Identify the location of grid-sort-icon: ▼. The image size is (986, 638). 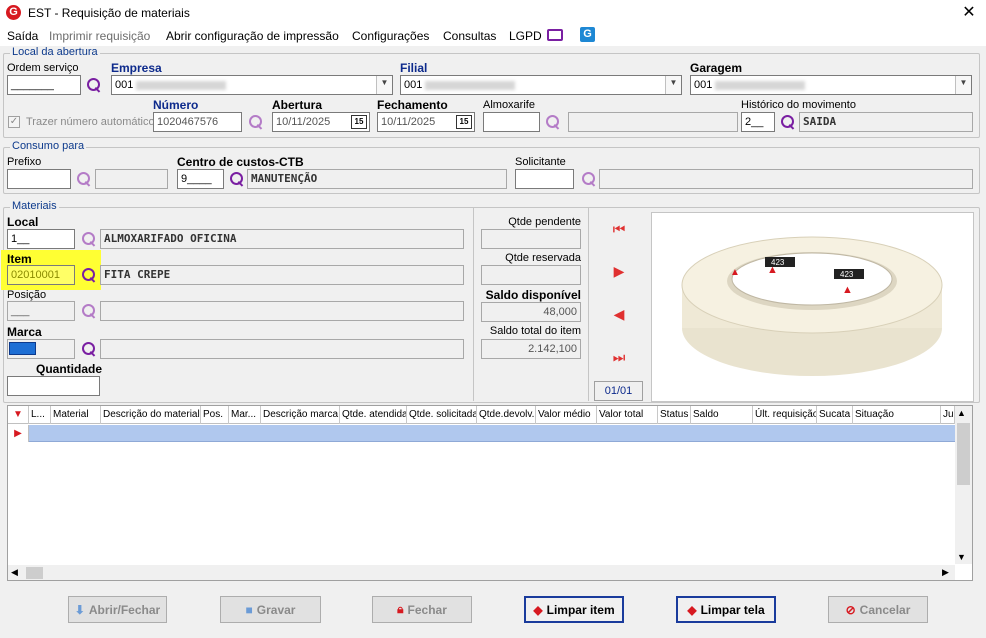
(18, 415).